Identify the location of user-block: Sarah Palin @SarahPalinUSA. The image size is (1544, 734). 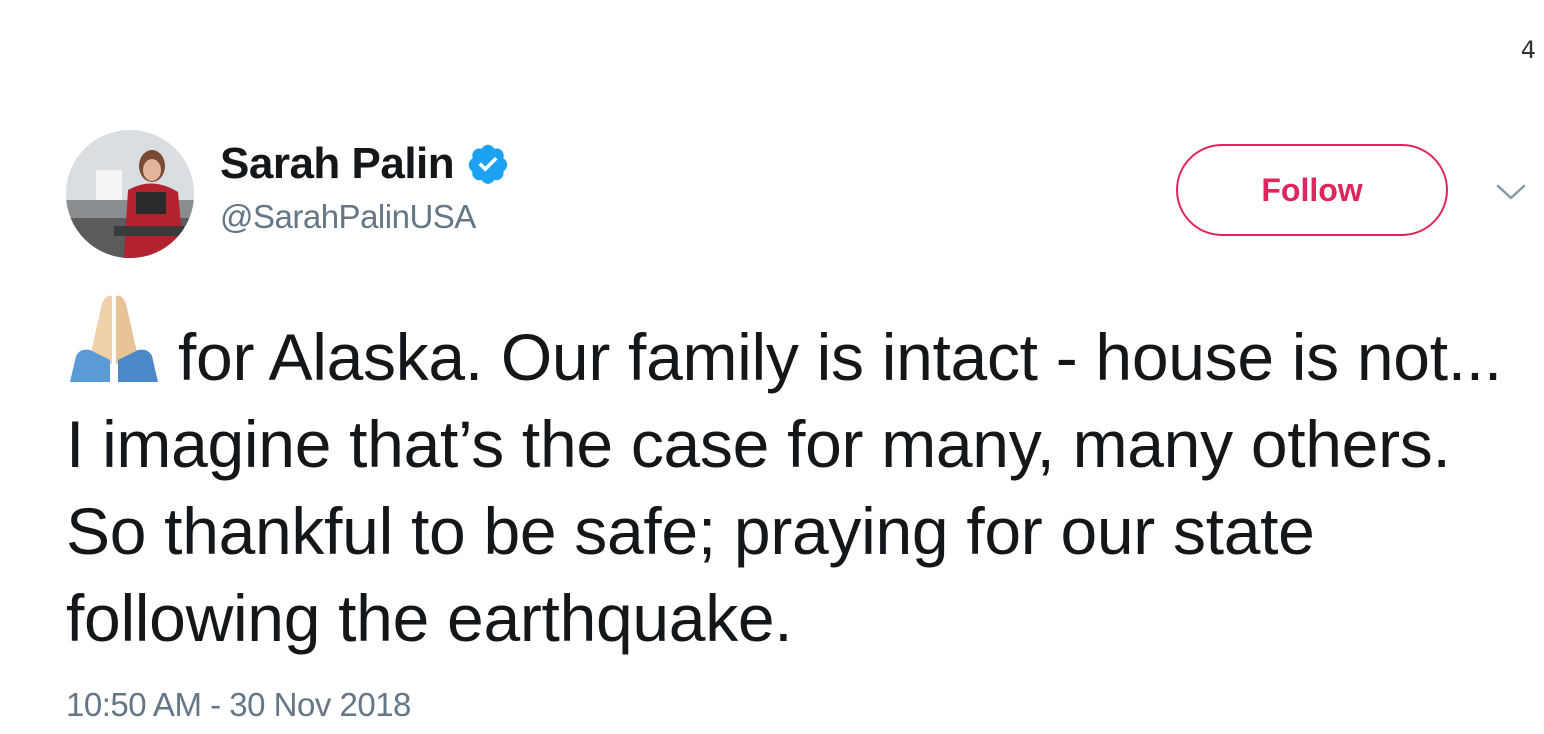
(365, 187).